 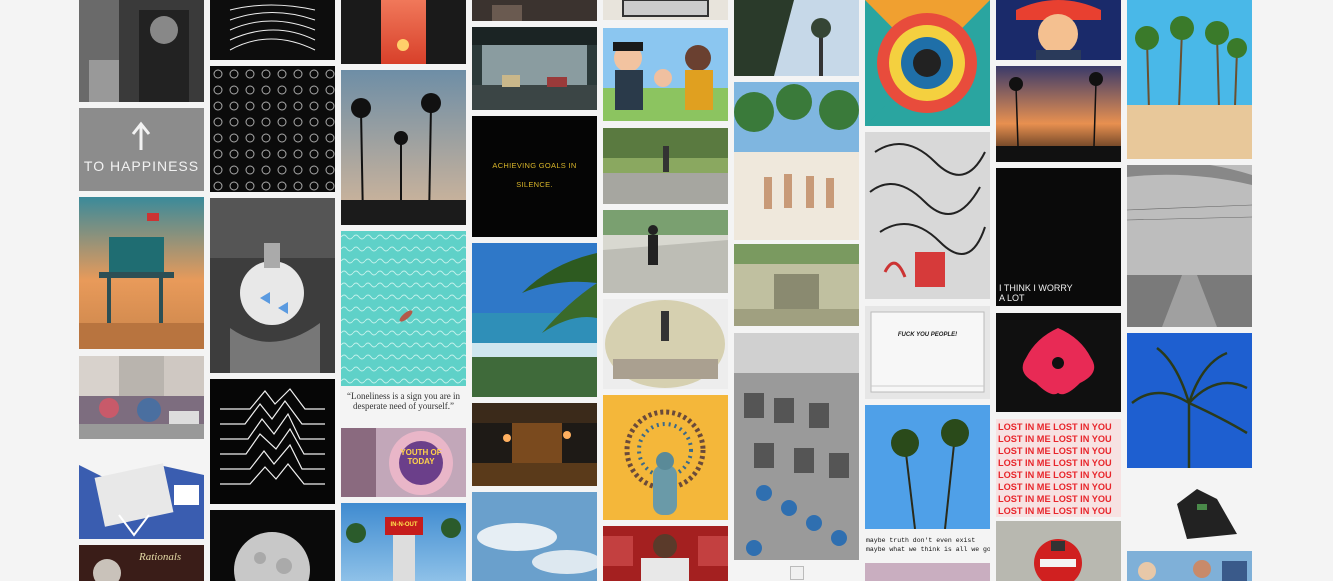 I want to click on rationals-text: Rationals, so click(x=160, y=557).